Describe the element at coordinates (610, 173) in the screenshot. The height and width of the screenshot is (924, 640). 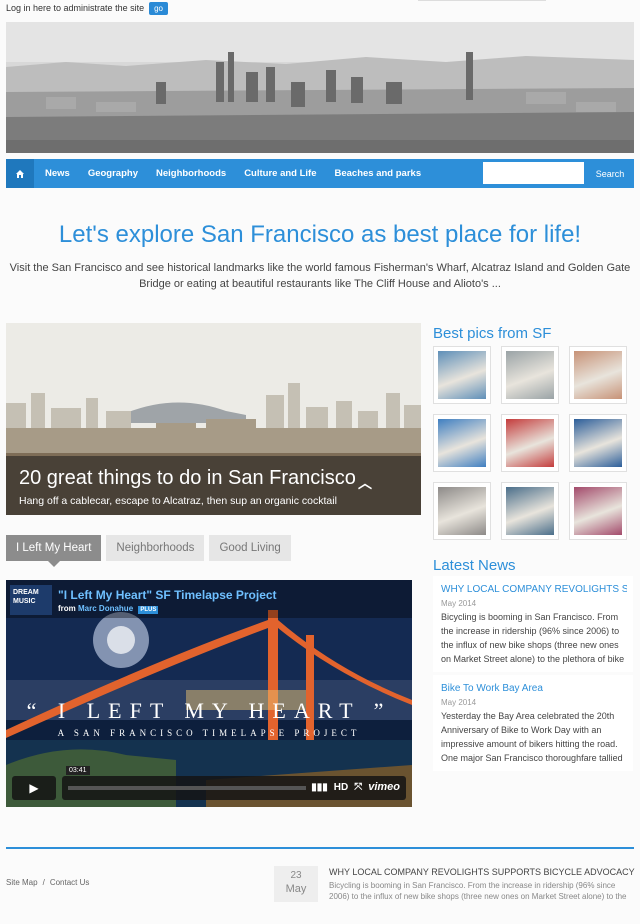
I see `search-button: Search` at that location.